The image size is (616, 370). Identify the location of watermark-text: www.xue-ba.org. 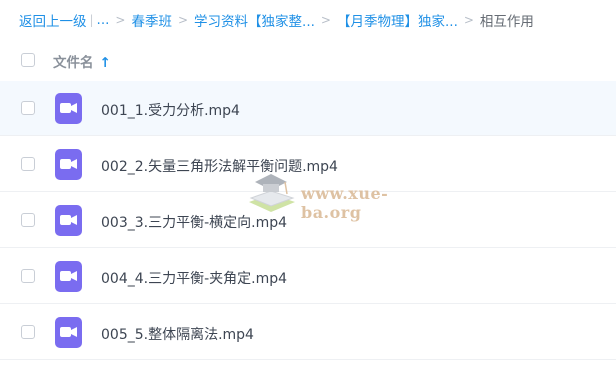
(345, 203).